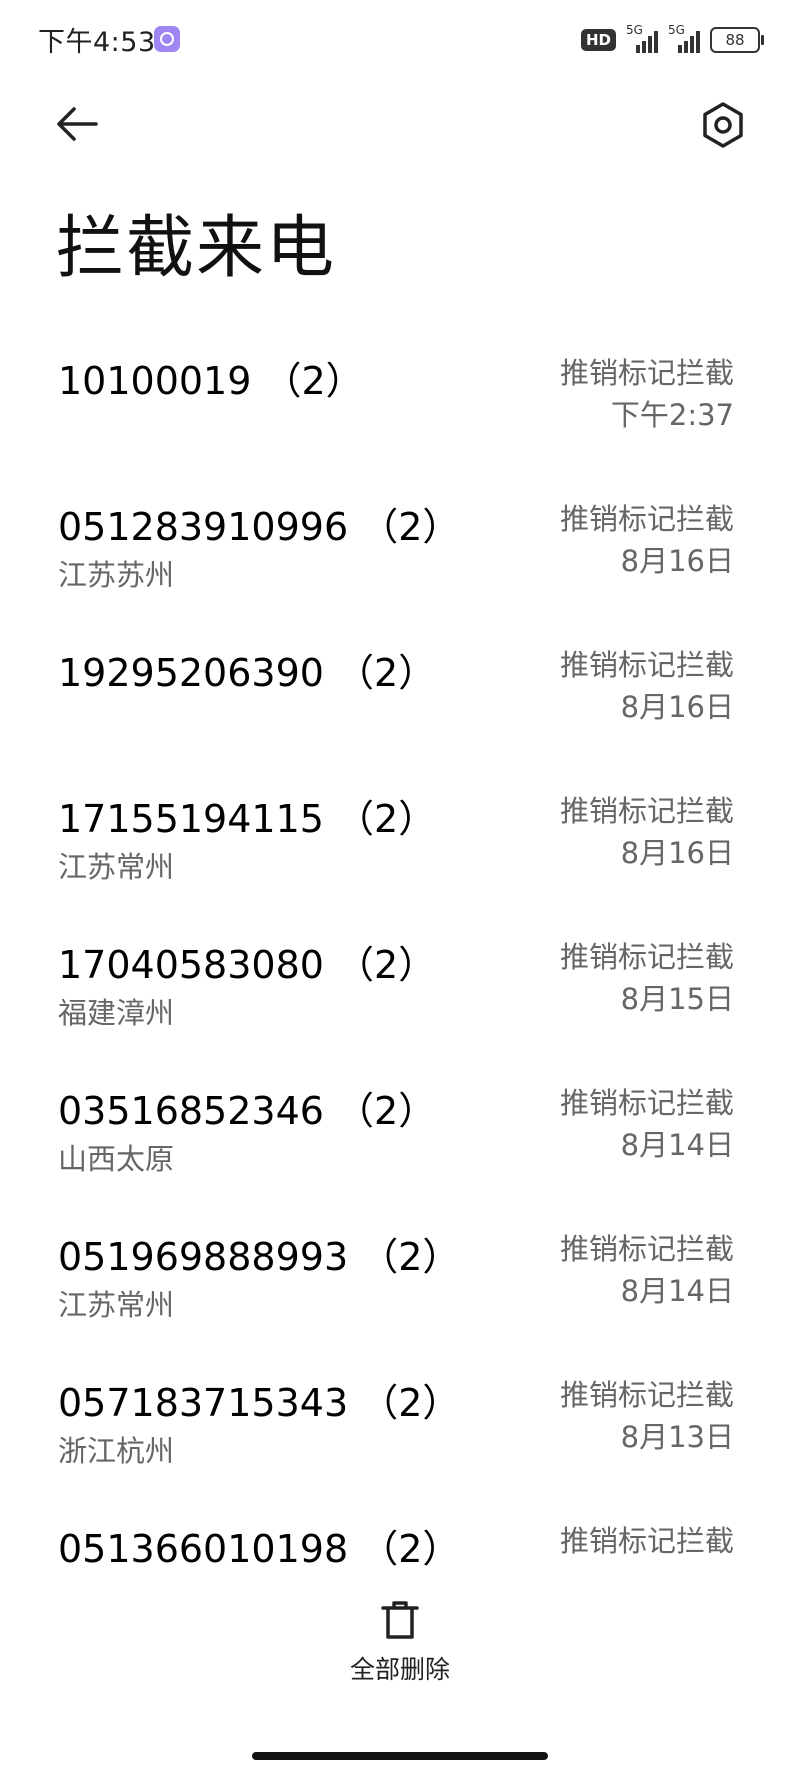 This screenshot has width=800, height=1778. What do you see at coordinates (400, 705) in the screenshot?
I see `call-list-item: 19295206390 （2） 推销标记拦截 8月16日` at bounding box center [400, 705].